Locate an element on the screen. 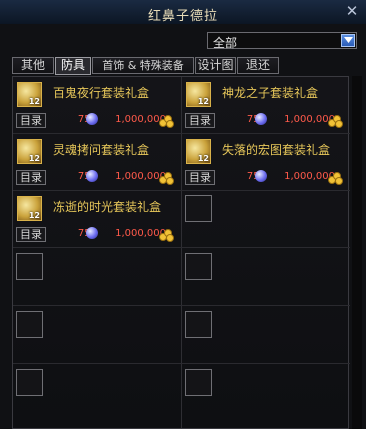 The width and height of the screenshot is (366, 429). tab-armor: 防具 is located at coordinates (73, 66).